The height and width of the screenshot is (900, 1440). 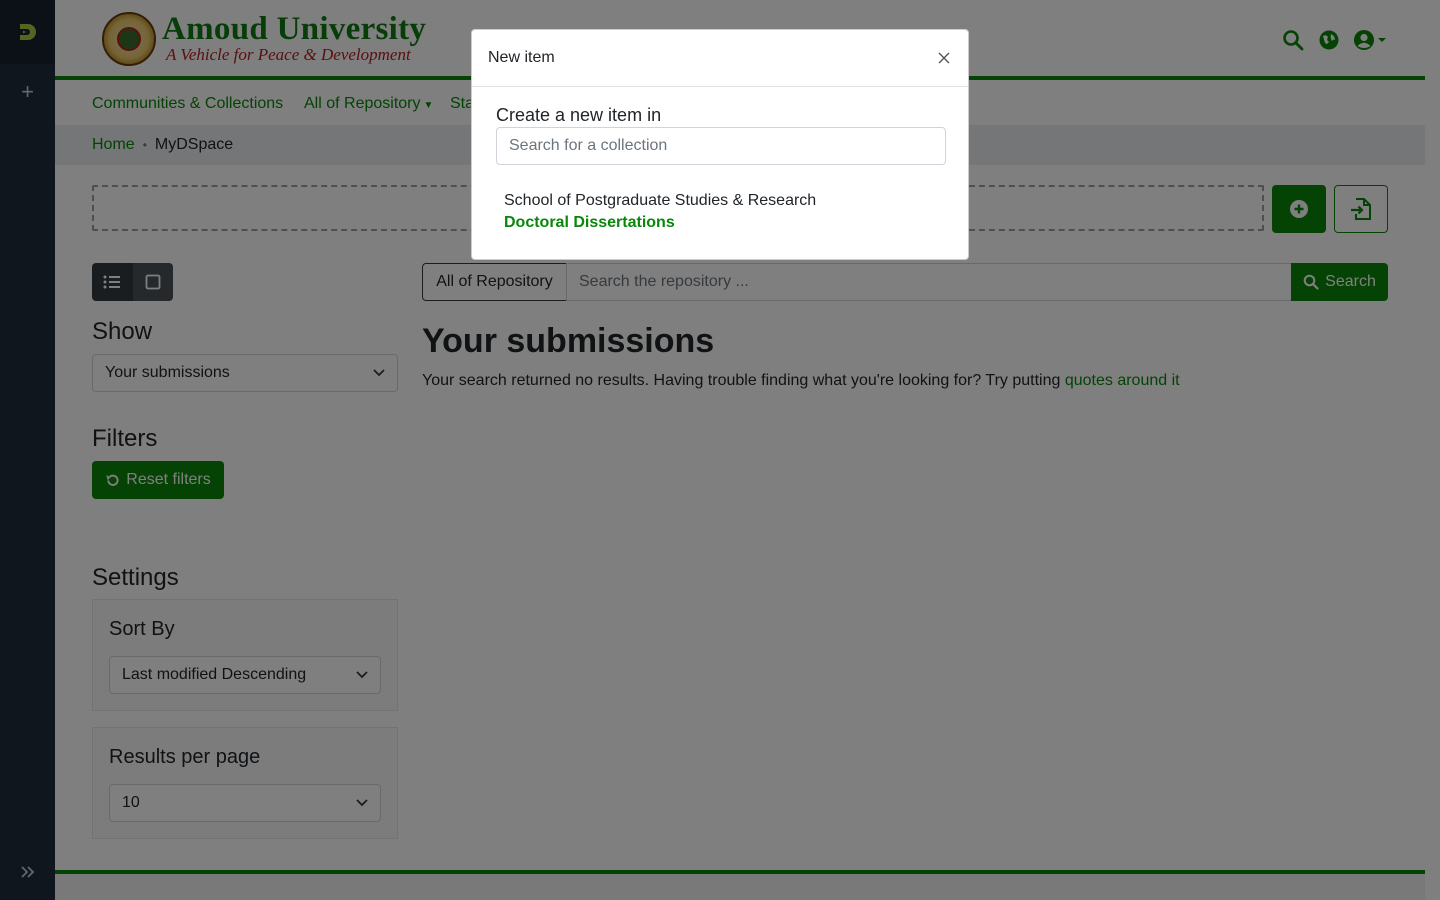 What do you see at coordinates (944, 58) in the screenshot?
I see `close-icon` at bounding box center [944, 58].